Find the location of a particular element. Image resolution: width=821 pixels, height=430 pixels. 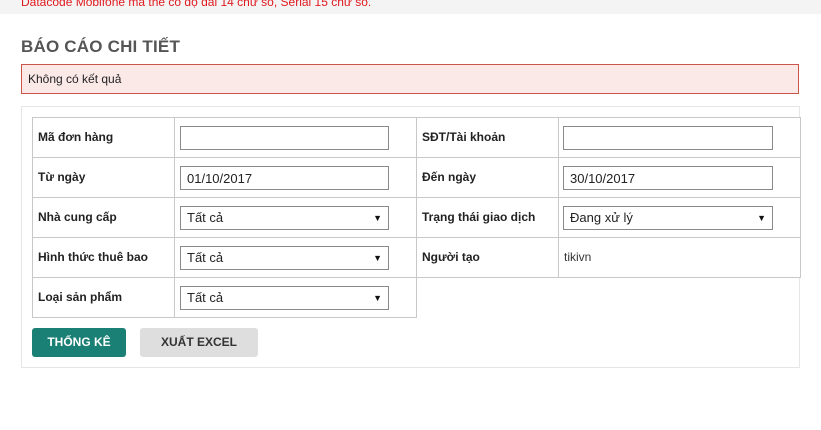

no-results-alert: Không có kết quả is located at coordinates (410, 79).